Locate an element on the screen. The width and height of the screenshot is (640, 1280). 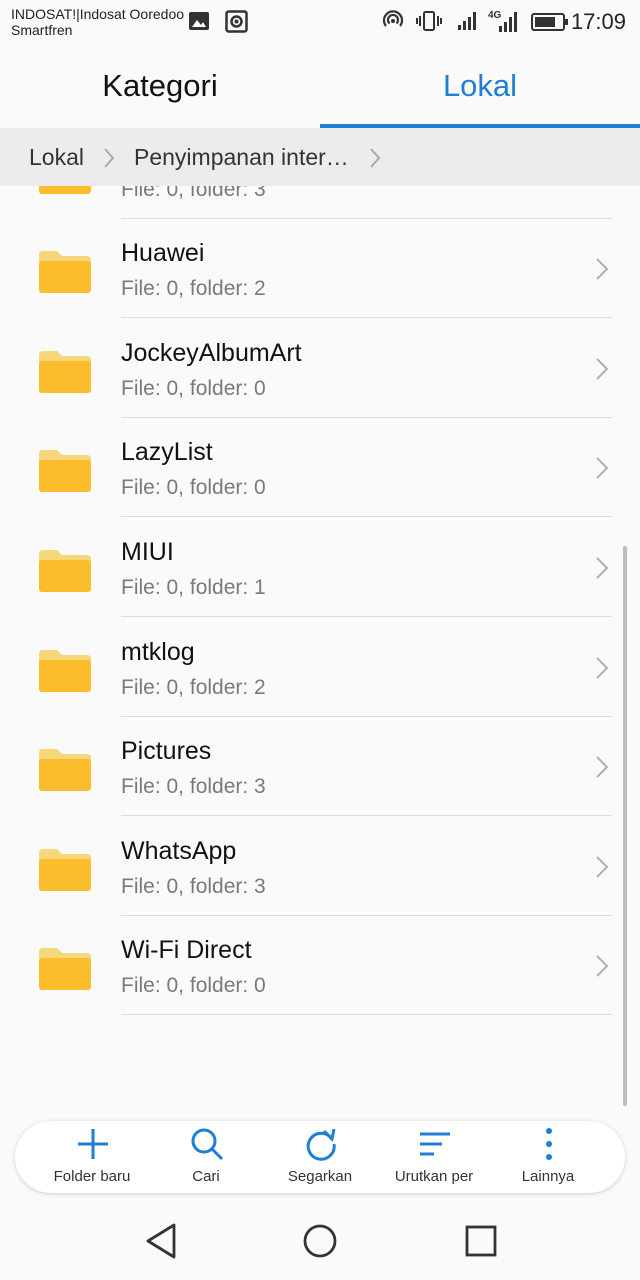
list-item-title: LazyList is located at coordinates (167, 452).